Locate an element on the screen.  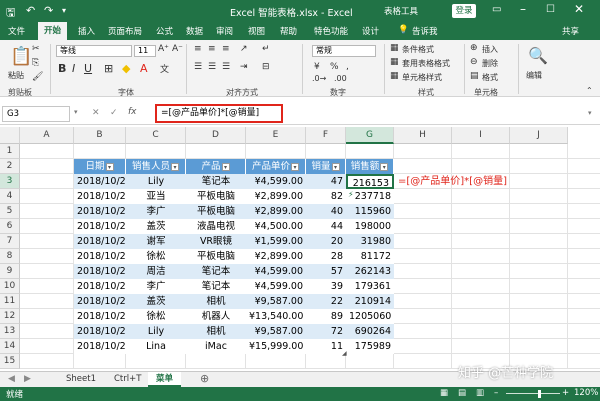
table-cell: ¥15,999.00 is located at coordinates (276, 346).